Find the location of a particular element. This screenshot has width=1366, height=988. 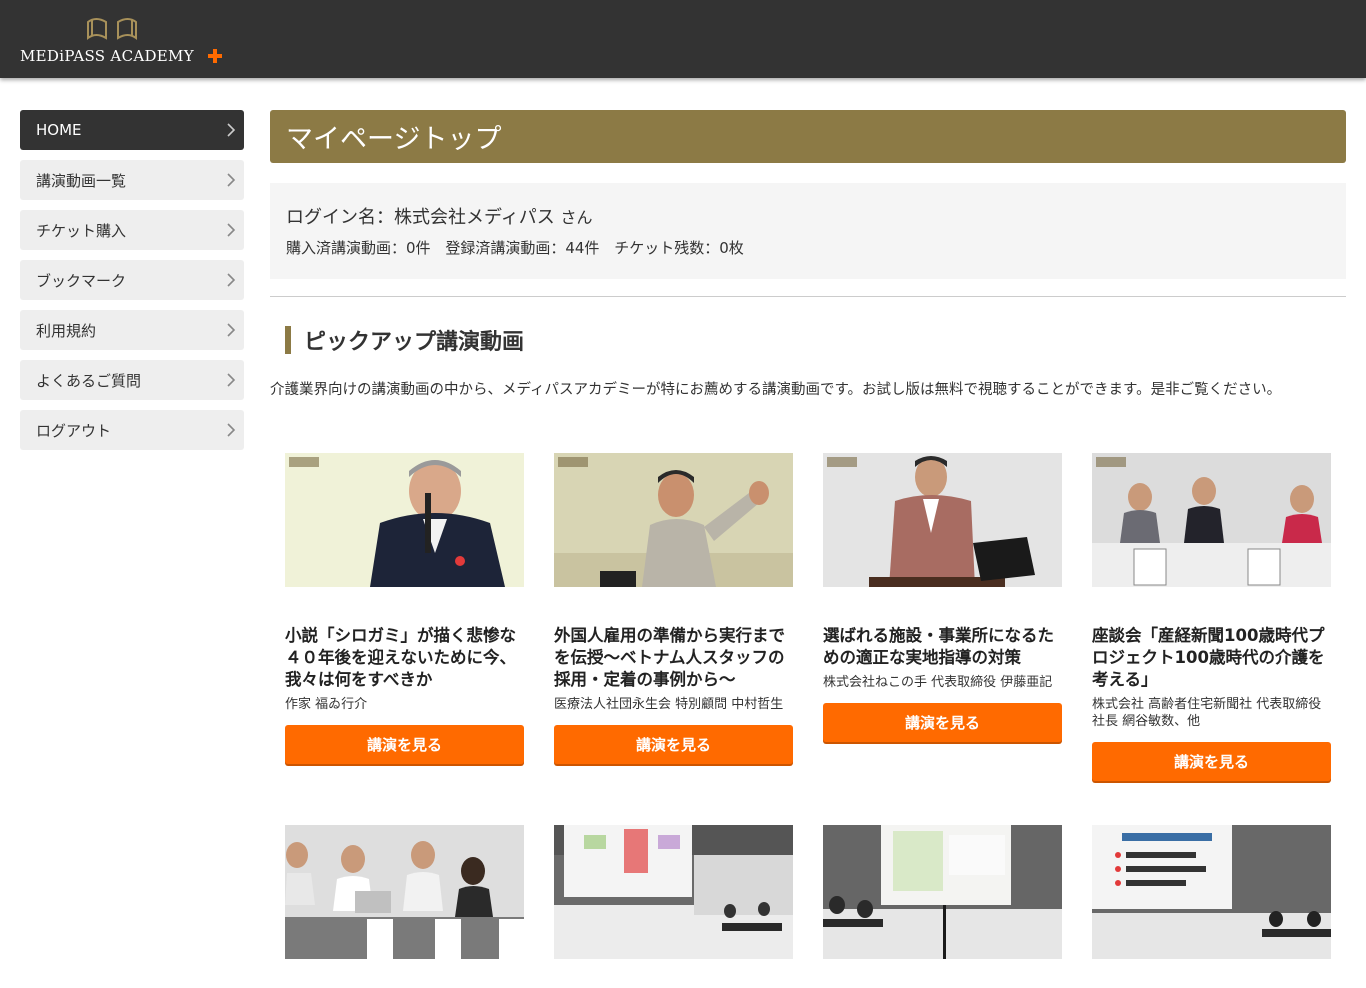

heading-accent-bar is located at coordinates (288, 340).